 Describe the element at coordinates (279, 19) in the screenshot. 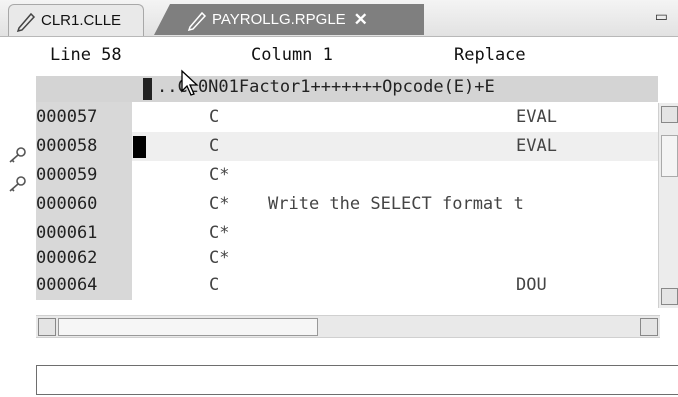

I see `tab-label: PAYROLLG.RPGLE` at that location.